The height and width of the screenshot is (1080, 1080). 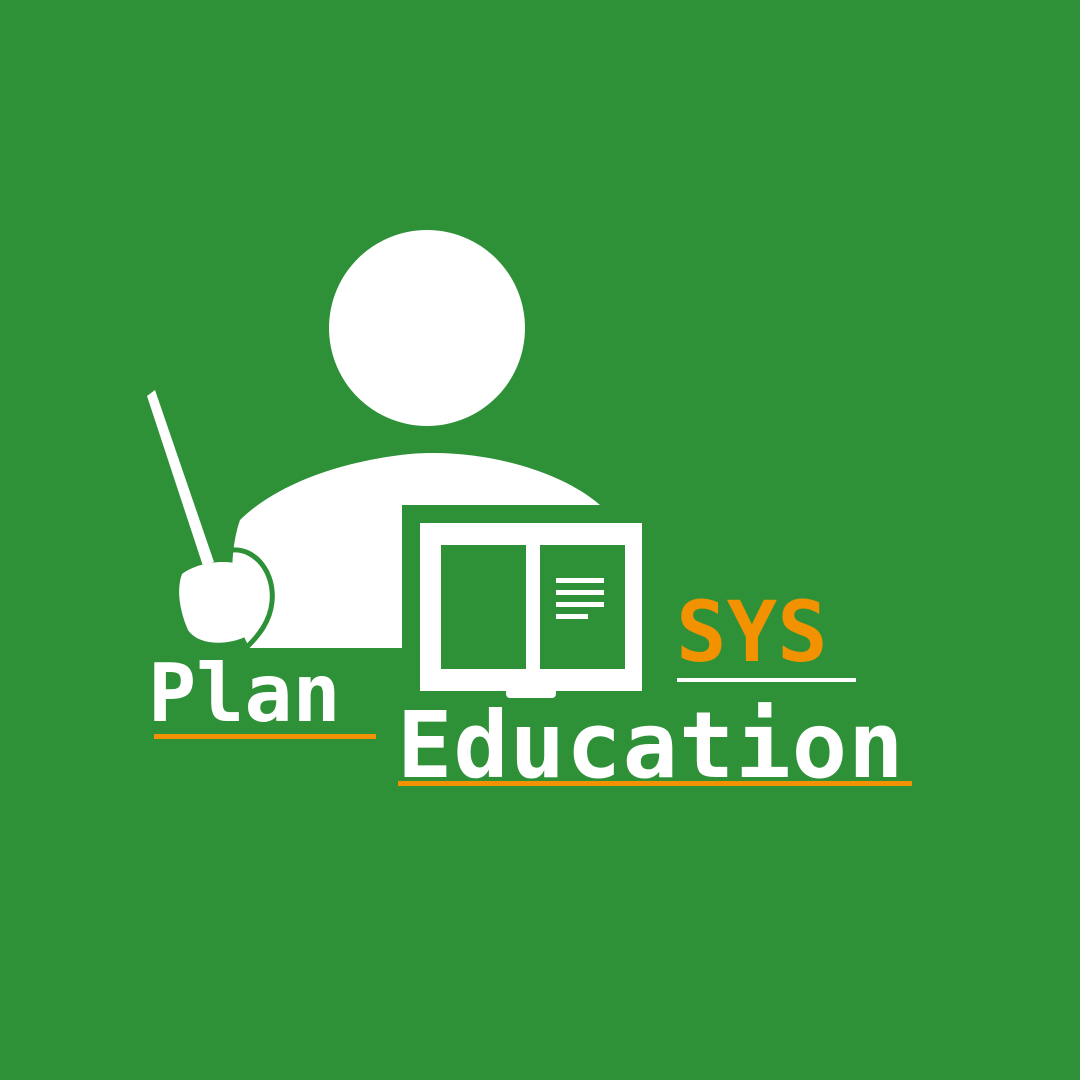 I want to click on logo-word-education: Education, so click(x=651, y=745).